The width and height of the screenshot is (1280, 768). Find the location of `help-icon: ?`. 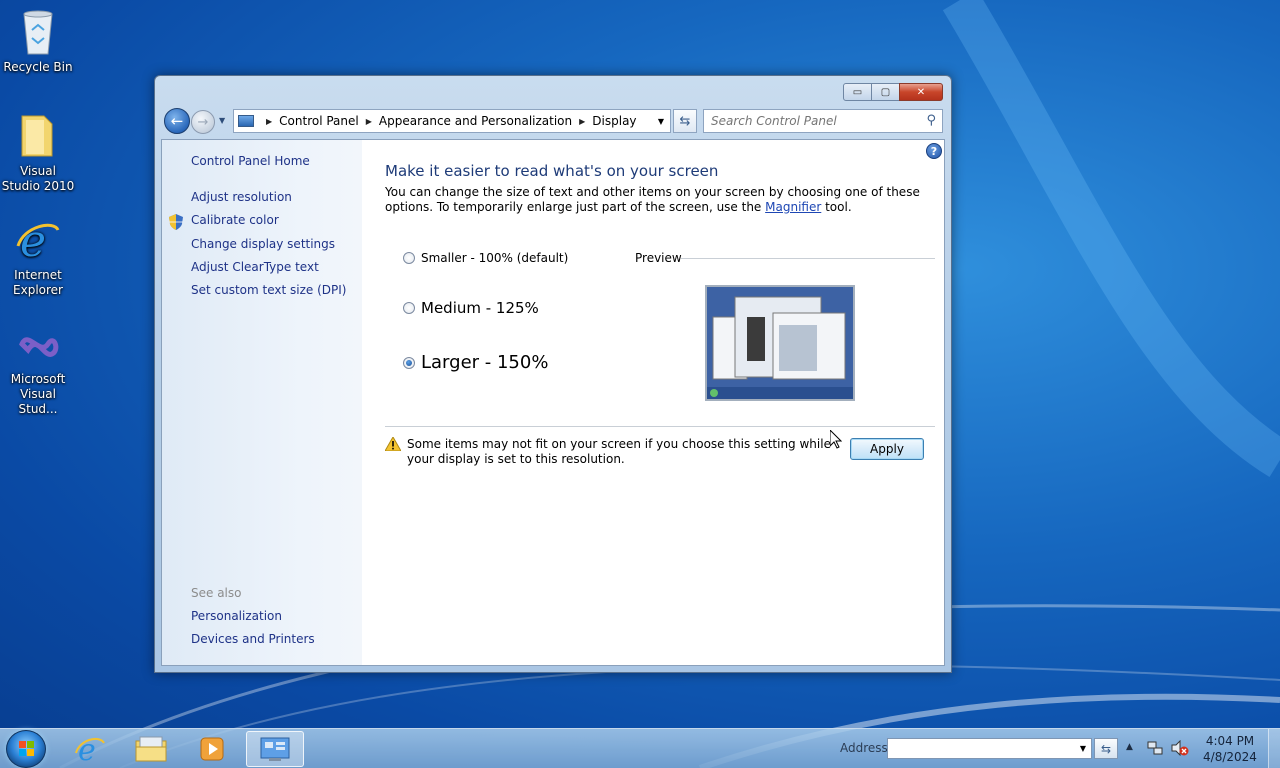

help-icon: ? is located at coordinates (934, 151).